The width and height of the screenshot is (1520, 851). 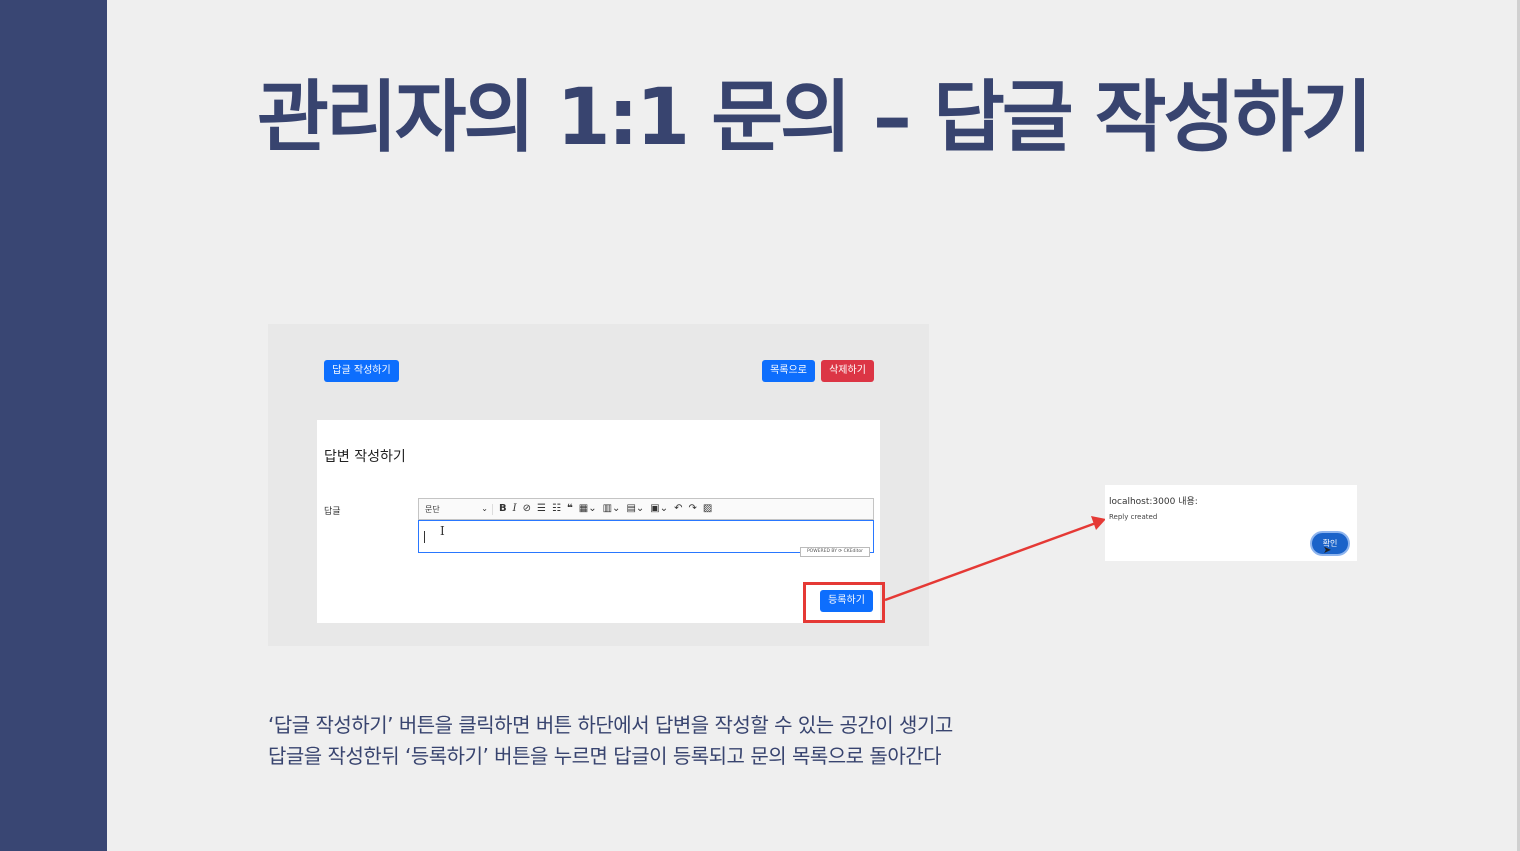 I want to click on bulleted-list-icon: ☰, so click(x=541, y=509).